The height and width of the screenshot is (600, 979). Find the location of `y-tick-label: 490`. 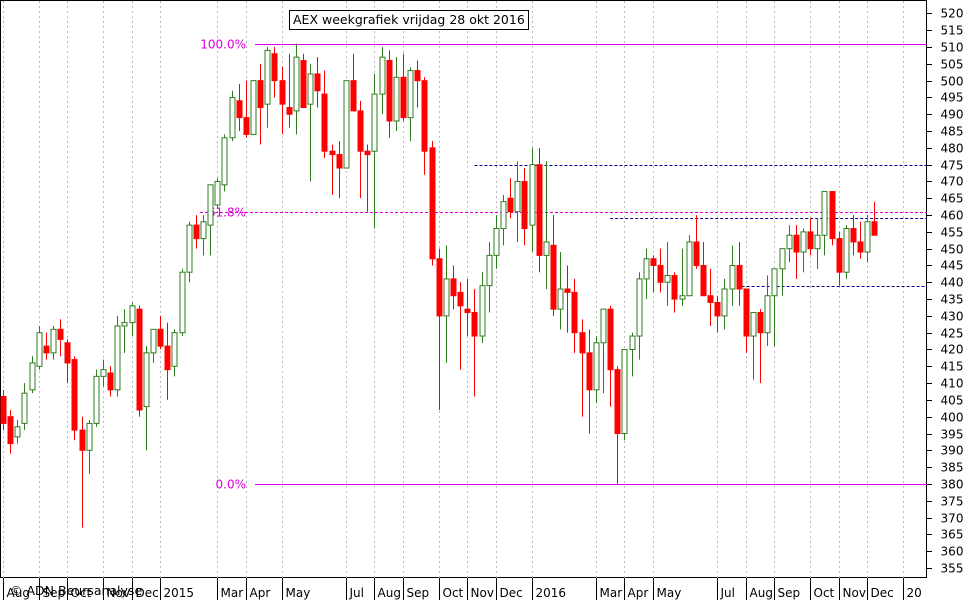

y-tick-label: 490 is located at coordinates (952, 115).